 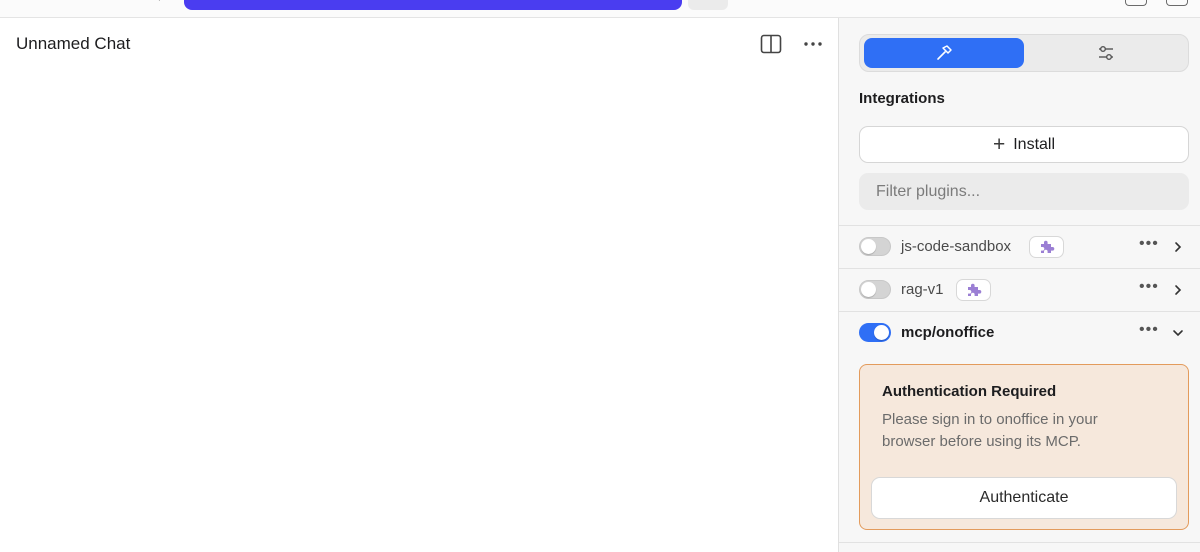 I want to click on plugin-name: js-code-sandbox, so click(x=956, y=246).